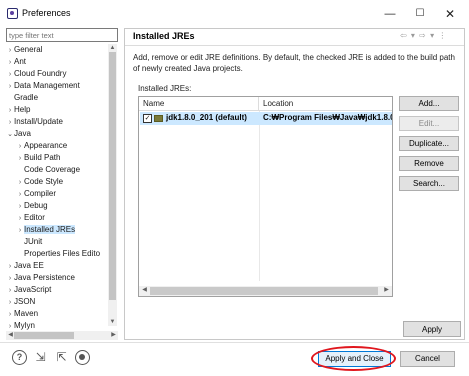  I want to click on page-title: Installed JREs, so click(164, 36).